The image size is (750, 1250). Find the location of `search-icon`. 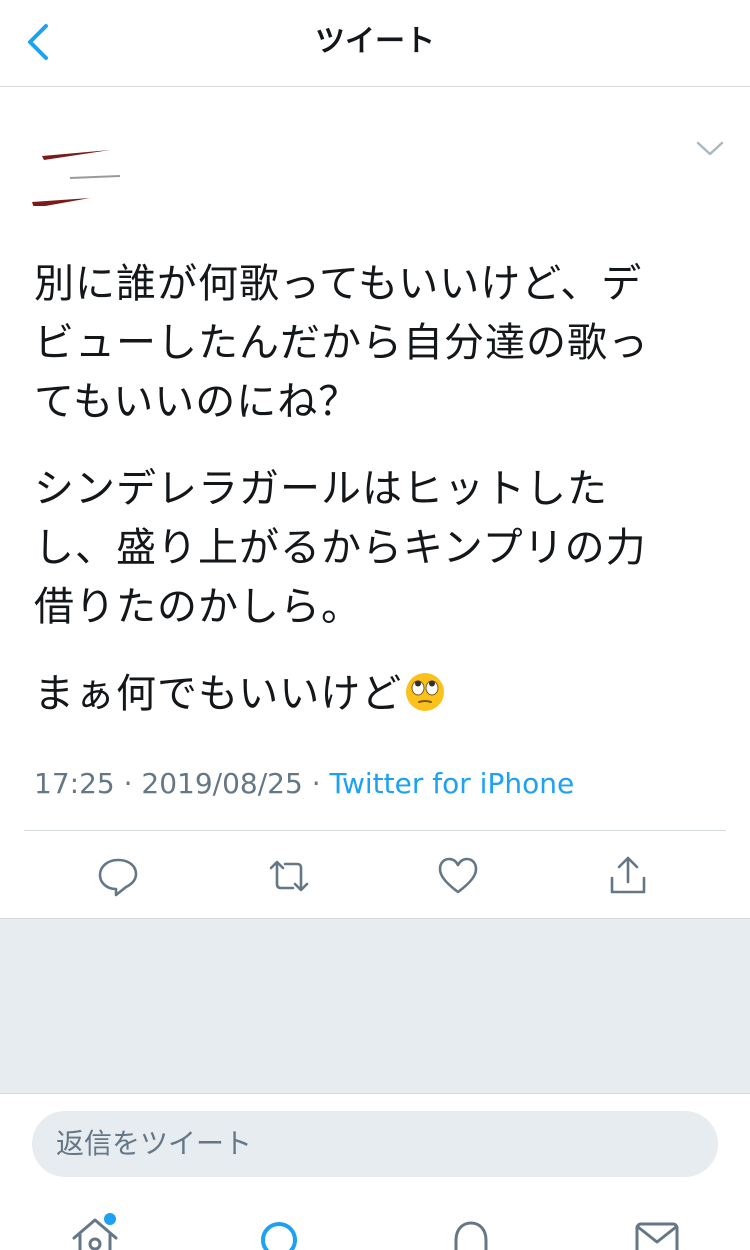

search-icon is located at coordinates (279, 1236).